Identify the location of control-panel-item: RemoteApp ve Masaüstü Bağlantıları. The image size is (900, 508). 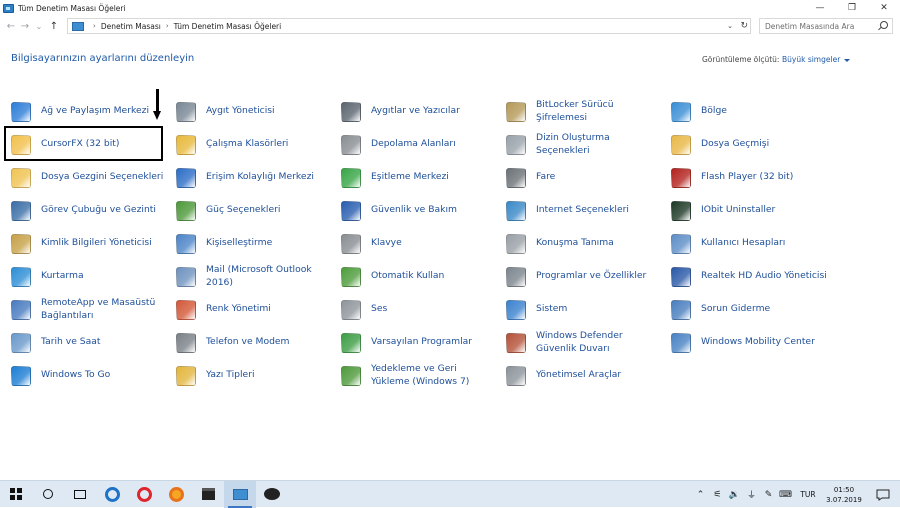
(93, 309).